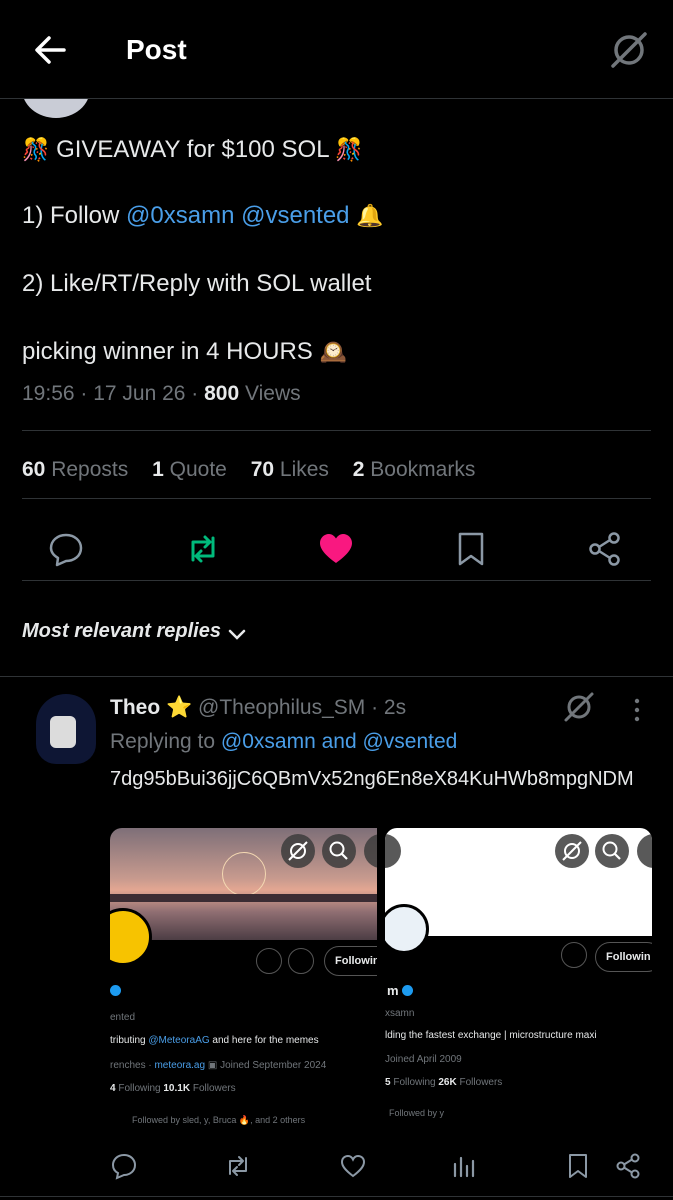 The height and width of the screenshot is (1200, 673). I want to click on likes-stat: 70 Likes, so click(290, 469).